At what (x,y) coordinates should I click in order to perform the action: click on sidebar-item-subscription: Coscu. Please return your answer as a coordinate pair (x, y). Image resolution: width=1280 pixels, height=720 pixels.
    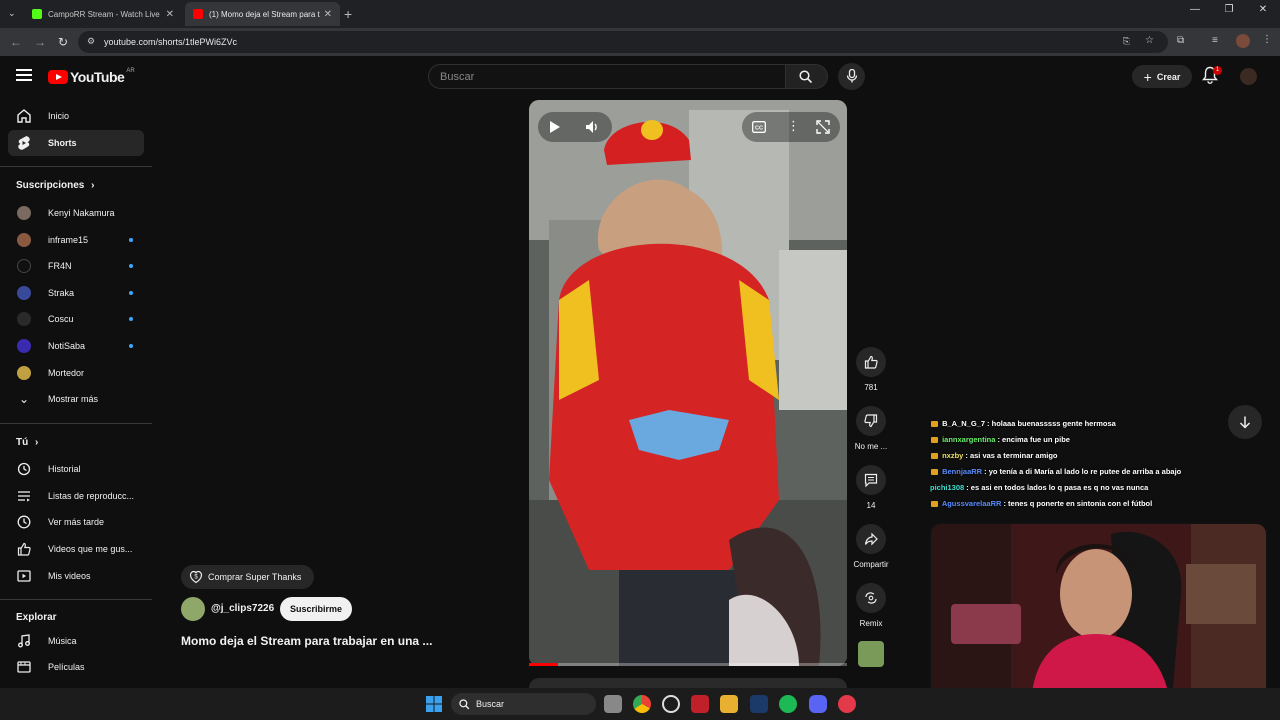
    Looking at the image, I should click on (76, 319).